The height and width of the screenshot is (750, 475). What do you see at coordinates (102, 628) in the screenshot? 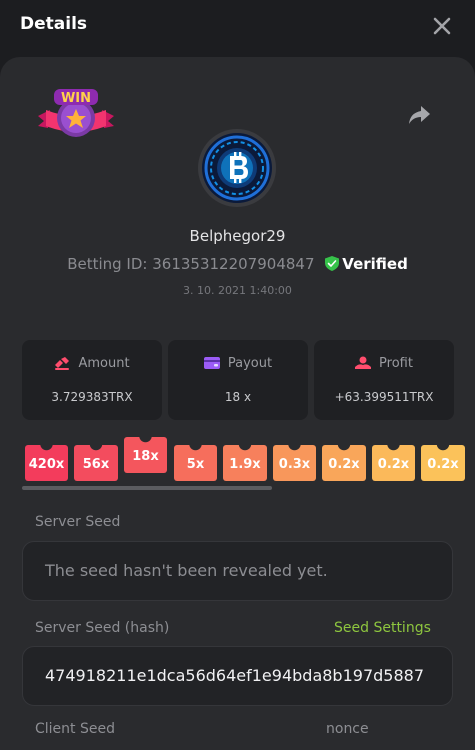
I see `server-hash-label: Server Seed (hash)` at bounding box center [102, 628].